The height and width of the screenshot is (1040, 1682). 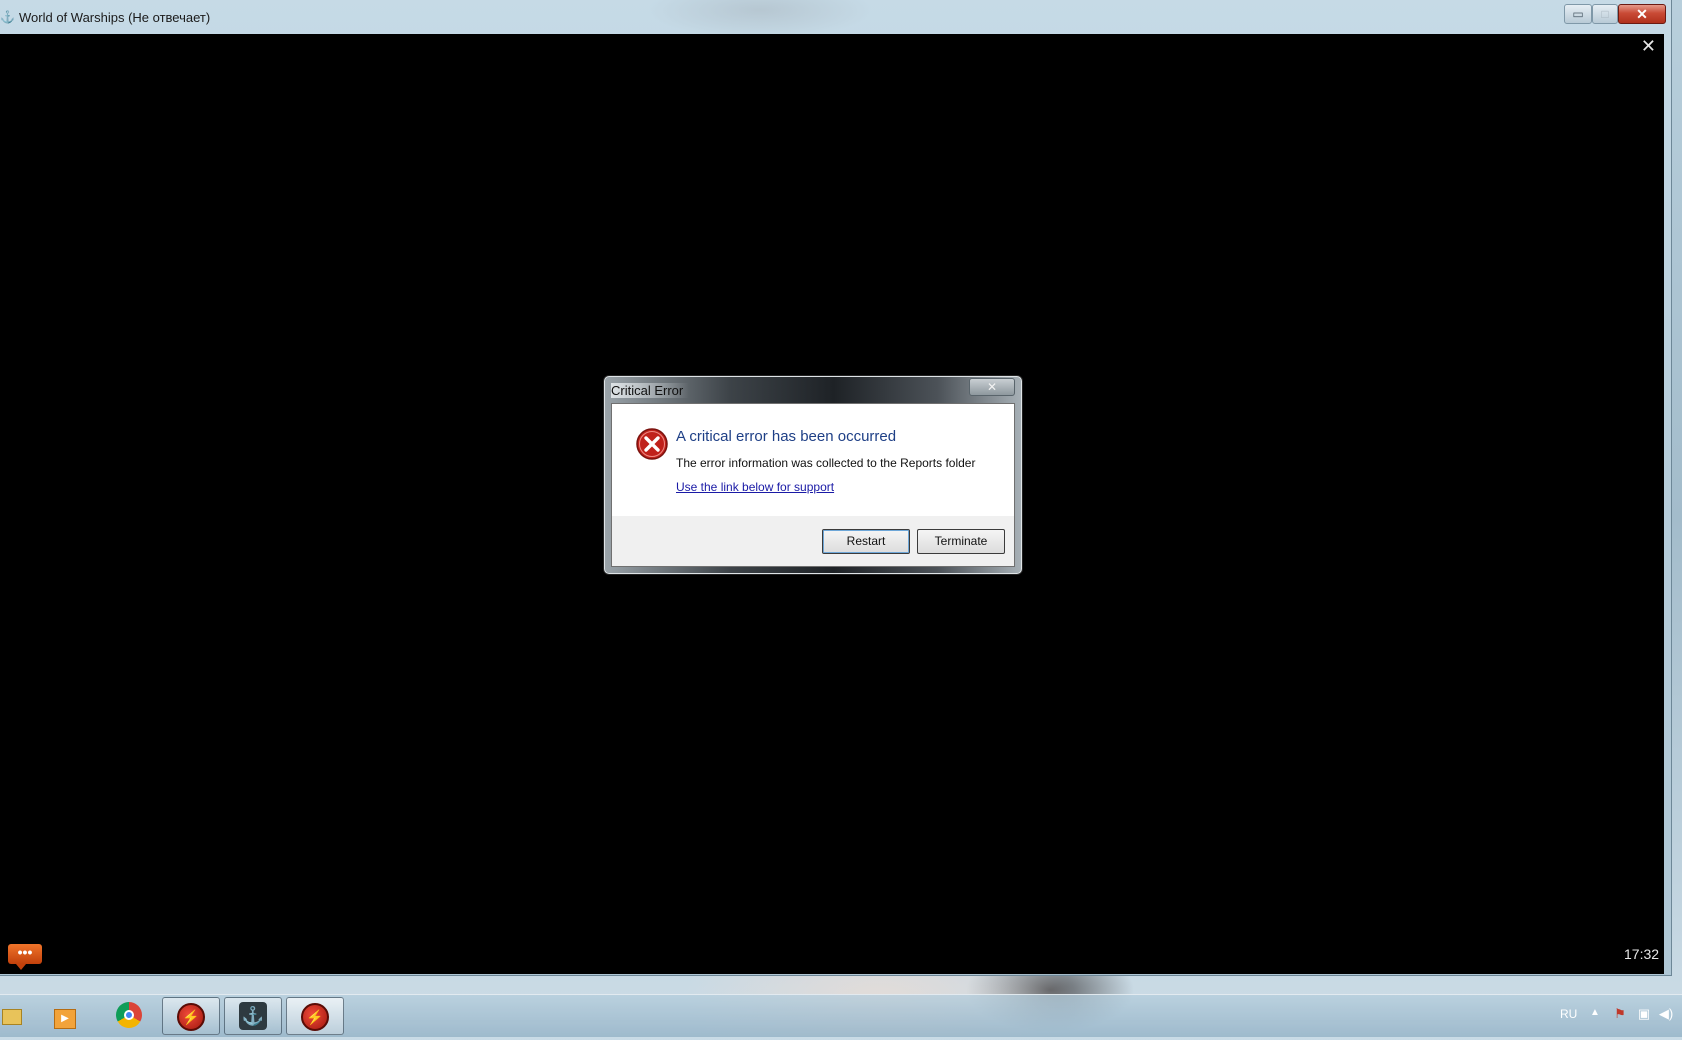 I want to click on error-icon, so click(x=652, y=444).